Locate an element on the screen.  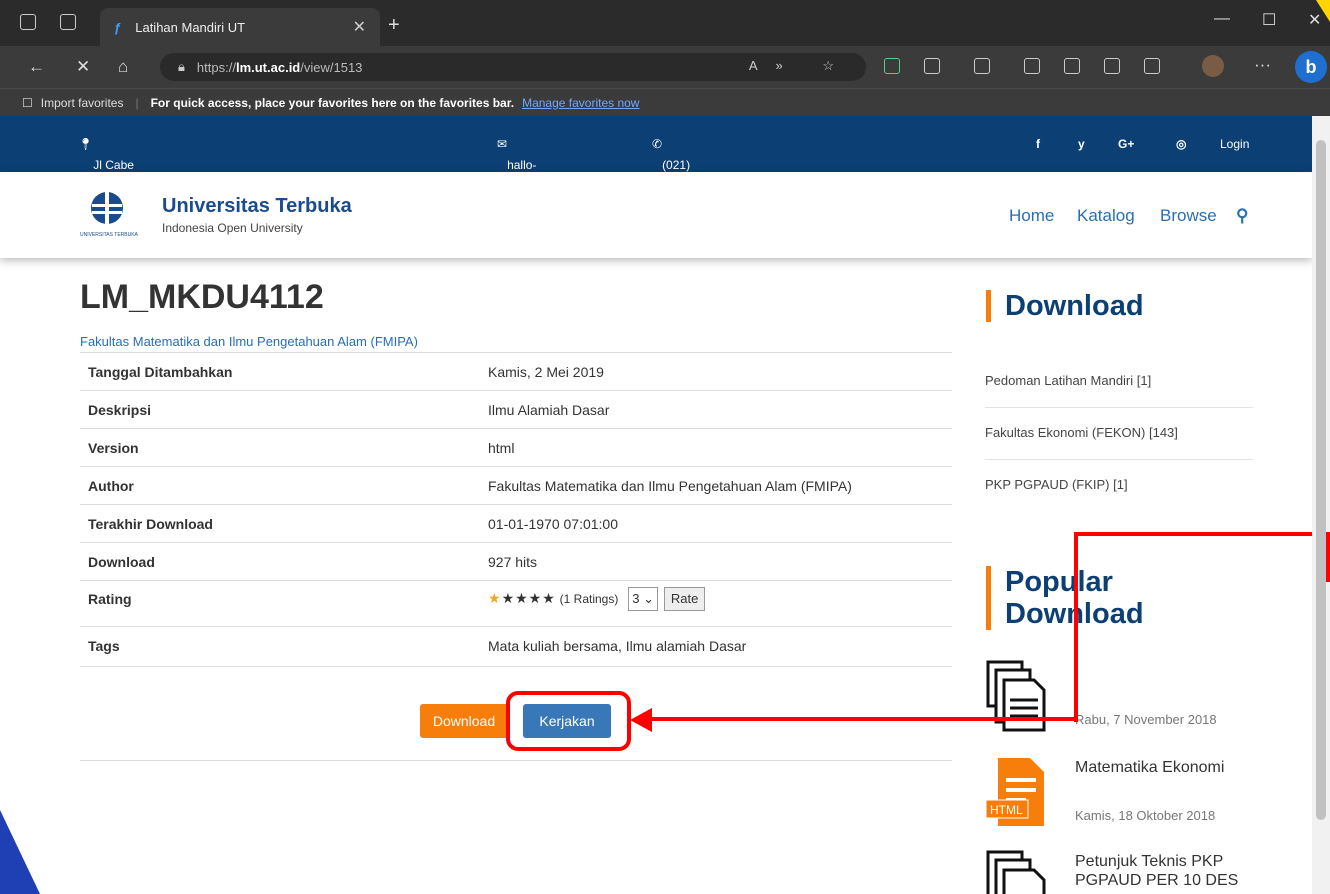
instagram-icon: ◎ is located at coordinates (1181, 144).